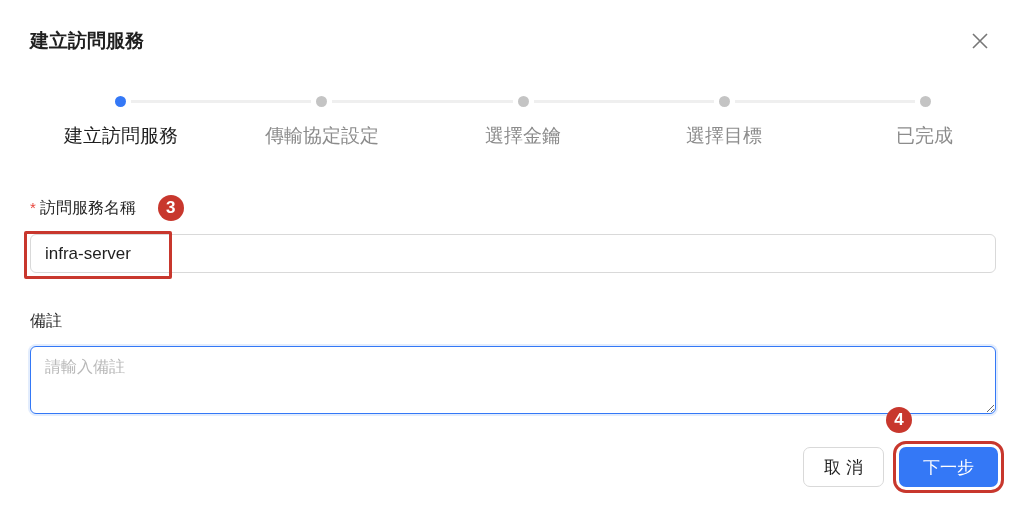 This screenshot has width=1024, height=512. What do you see at coordinates (87, 41) in the screenshot?
I see `dialog-title: 建立訪問服務` at bounding box center [87, 41].